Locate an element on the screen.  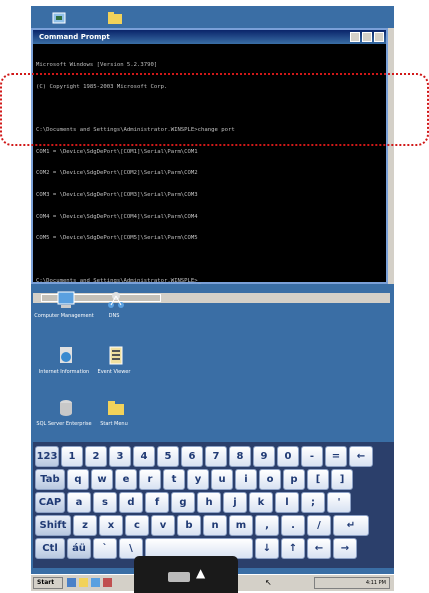
window-title: Command Prompt is located at coordinates (74, 37).